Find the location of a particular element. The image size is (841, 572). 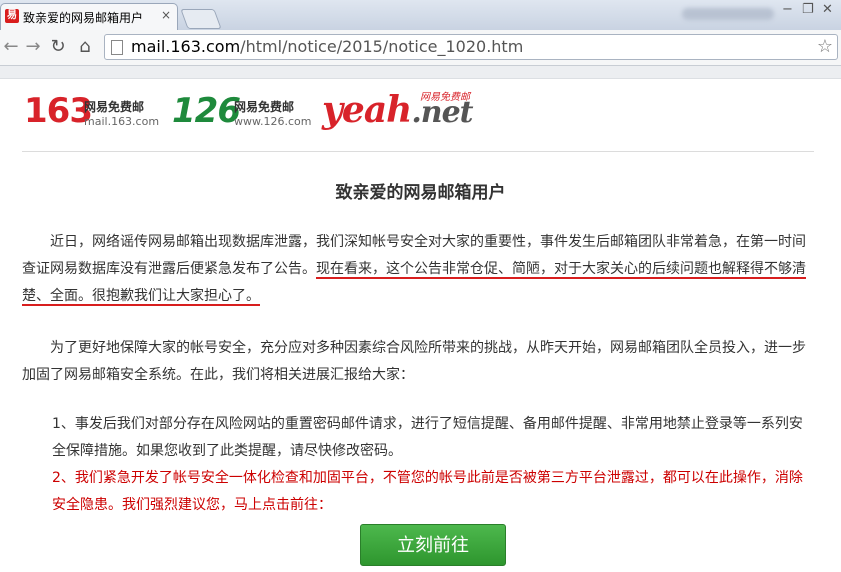

logo-126: 126 网易免费邮 www.126.com is located at coordinates (241, 111).